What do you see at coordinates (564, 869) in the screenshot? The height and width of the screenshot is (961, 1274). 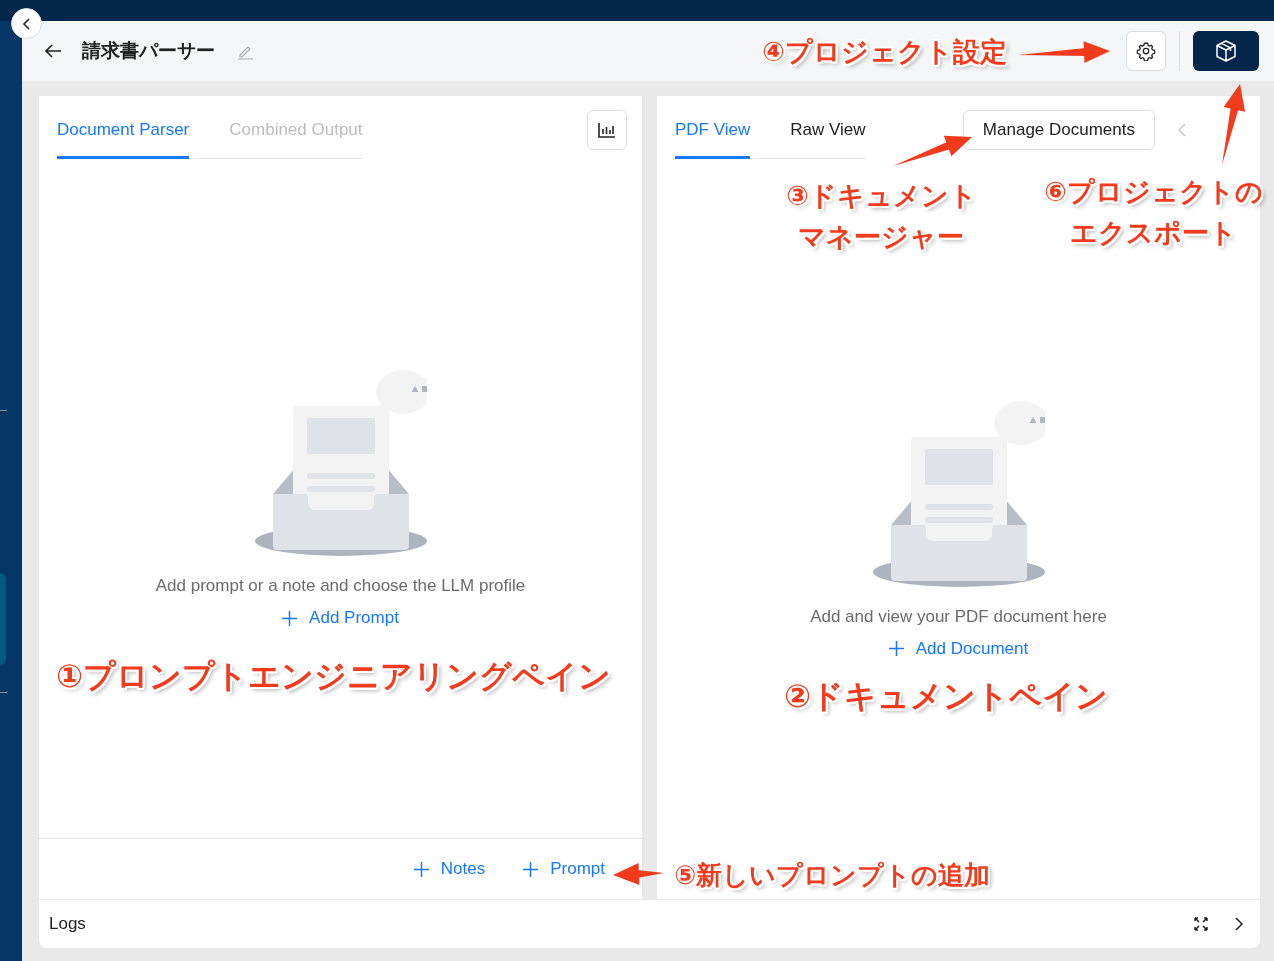 I see `add-button: Prompt` at bounding box center [564, 869].